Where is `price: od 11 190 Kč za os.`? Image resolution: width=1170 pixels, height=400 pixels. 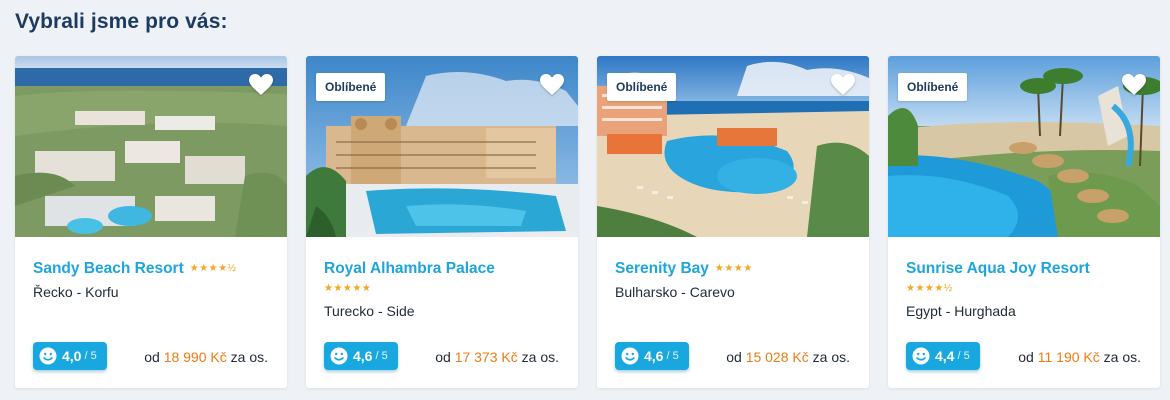
price: od 11 190 Kč za os. is located at coordinates (1079, 357).